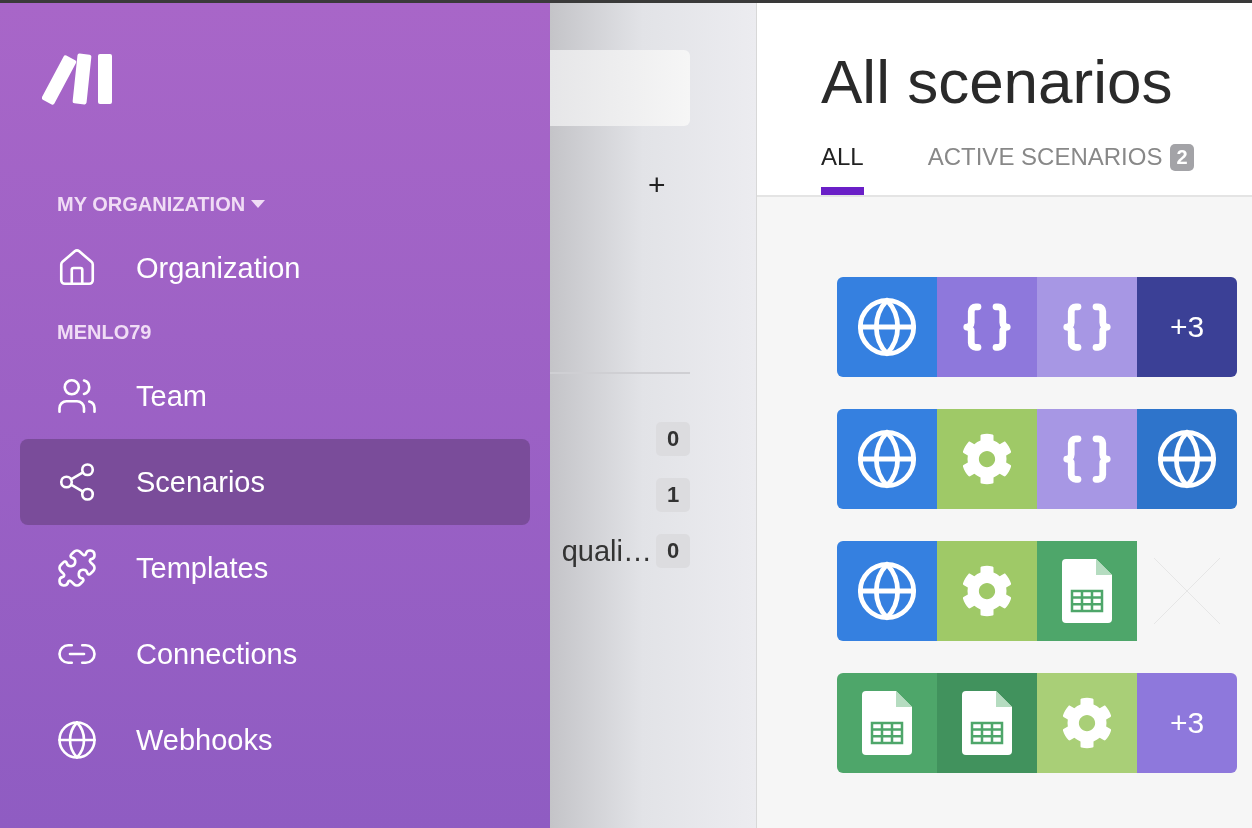 The image size is (1252, 828). I want to click on nav-item: Team, so click(275, 396).